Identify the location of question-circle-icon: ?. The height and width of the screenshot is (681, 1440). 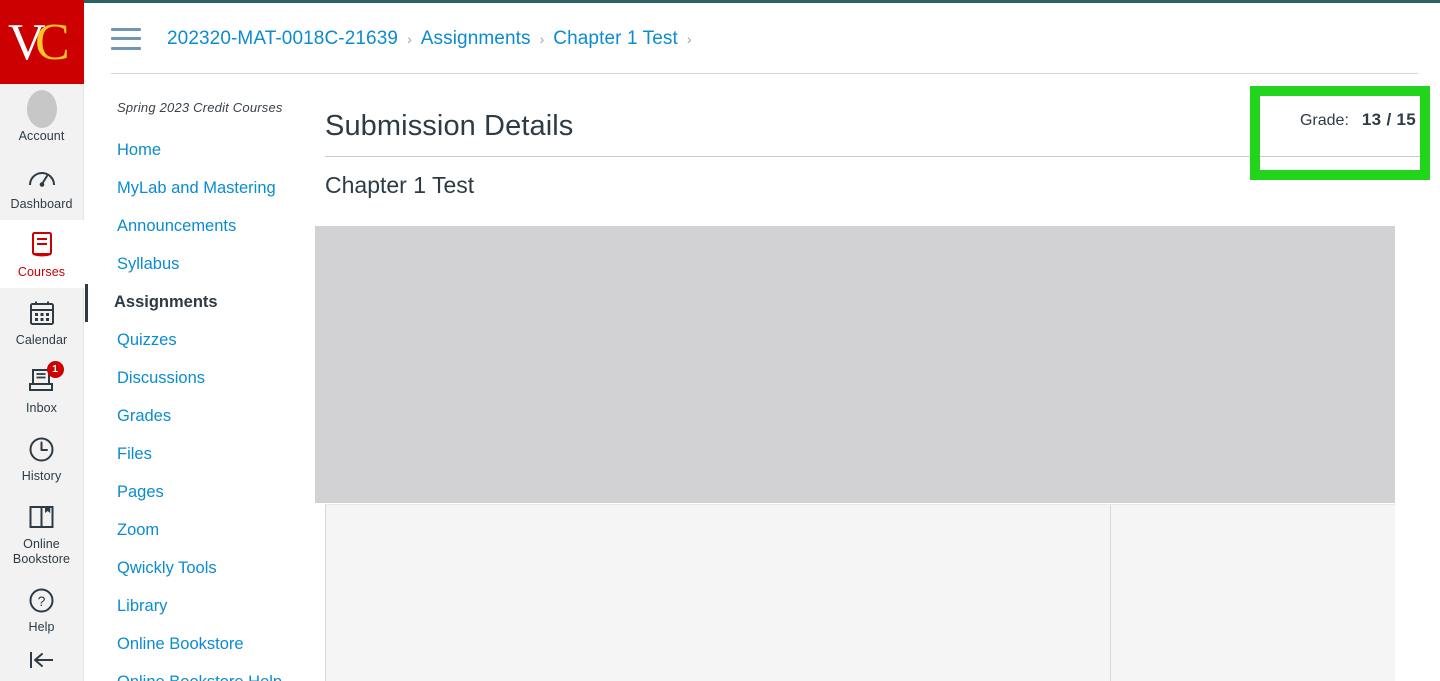
(42, 600).